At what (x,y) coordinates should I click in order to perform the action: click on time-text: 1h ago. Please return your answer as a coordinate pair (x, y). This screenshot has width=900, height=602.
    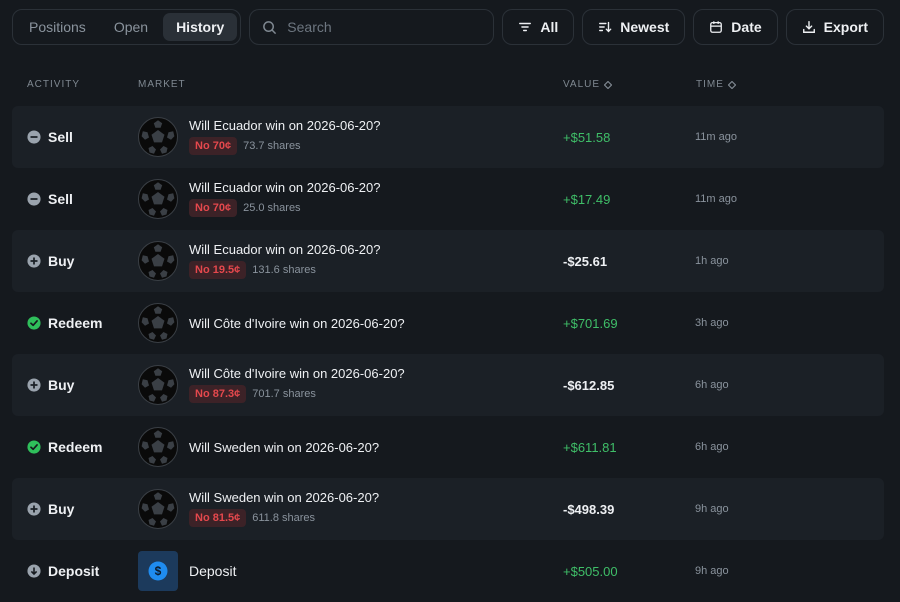
    Looking at the image, I should click on (712, 261).